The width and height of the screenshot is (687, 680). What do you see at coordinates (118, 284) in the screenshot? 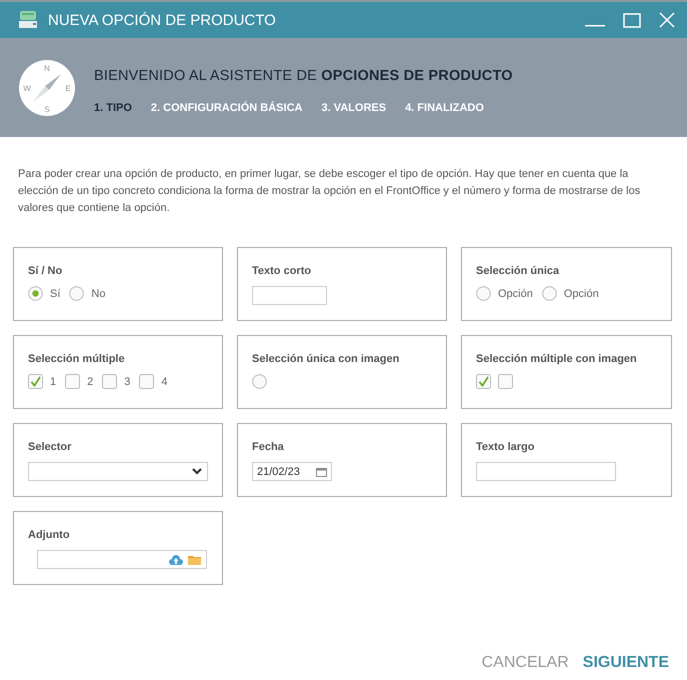
I see `option-type-card: Sí / No Sí No` at bounding box center [118, 284].